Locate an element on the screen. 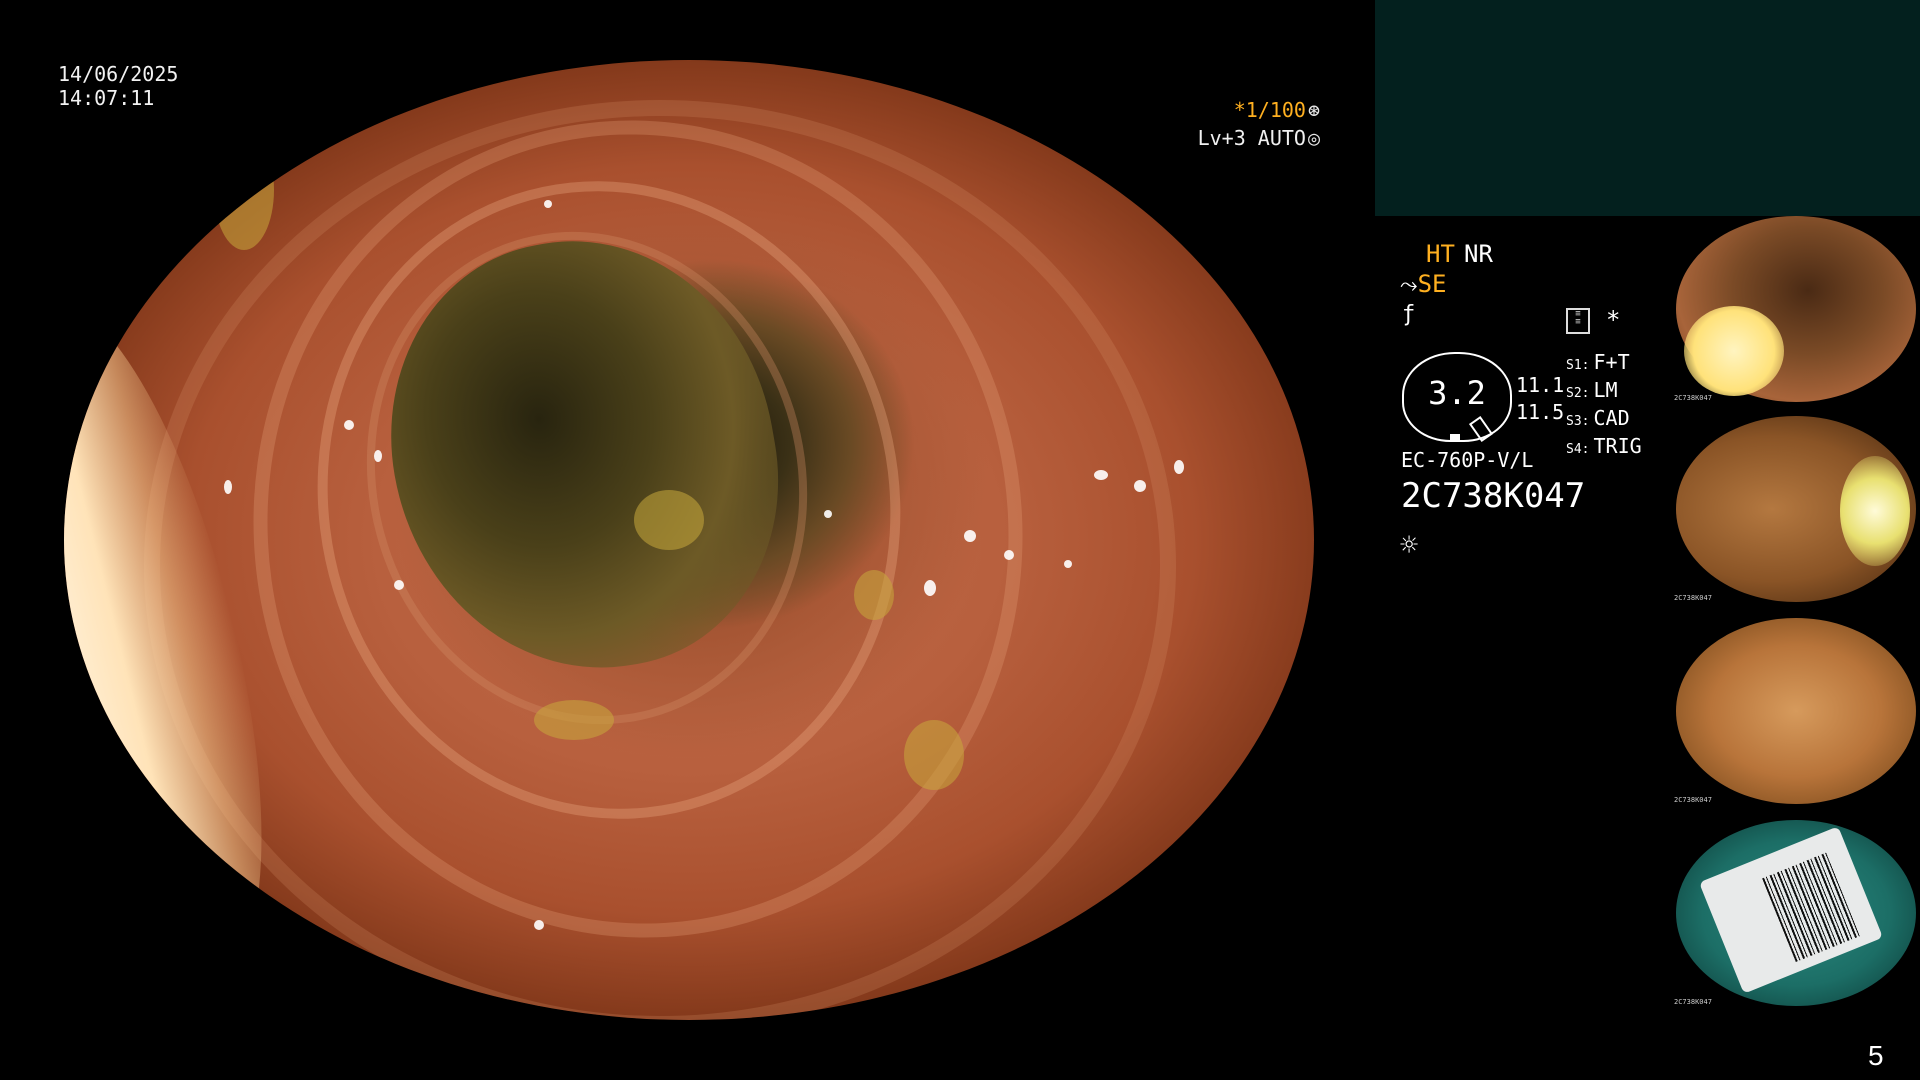  thumbnail-2: 2C738K047 is located at coordinates (1795, 512).